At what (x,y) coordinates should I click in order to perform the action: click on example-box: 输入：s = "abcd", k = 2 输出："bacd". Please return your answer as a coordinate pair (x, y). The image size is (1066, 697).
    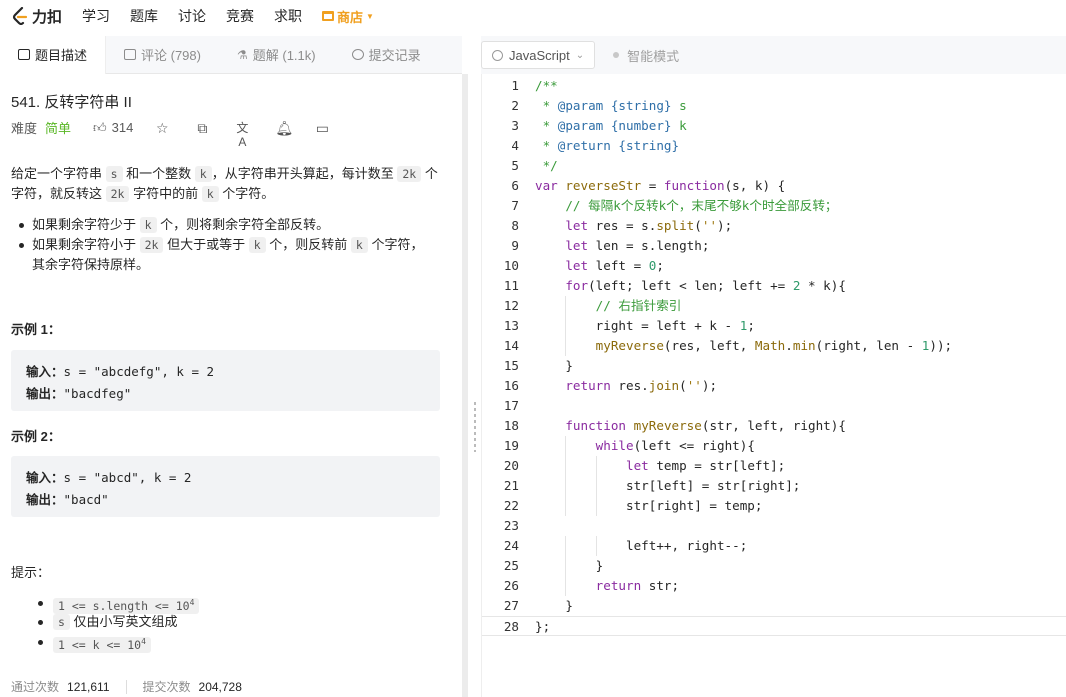
    Looking at the image, I should click on (225, 486).